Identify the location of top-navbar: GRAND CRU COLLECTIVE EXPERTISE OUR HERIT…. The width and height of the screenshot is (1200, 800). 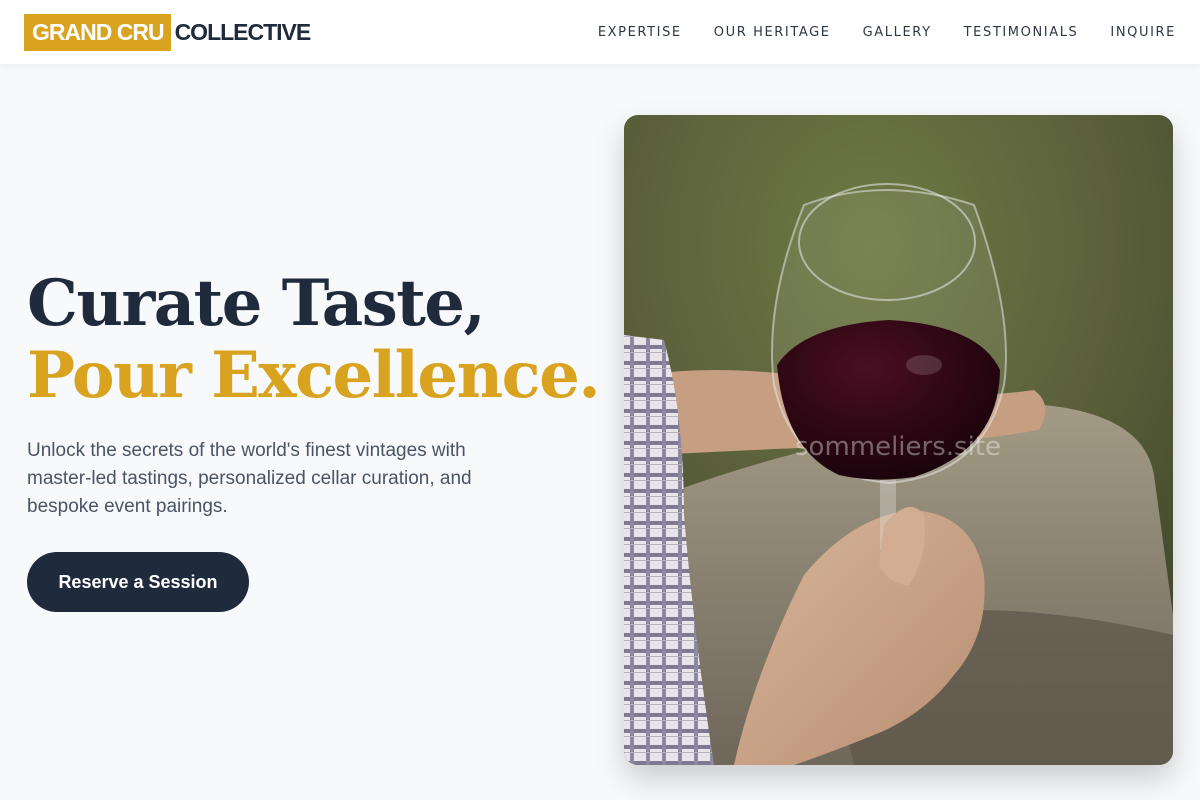
(600, 32).